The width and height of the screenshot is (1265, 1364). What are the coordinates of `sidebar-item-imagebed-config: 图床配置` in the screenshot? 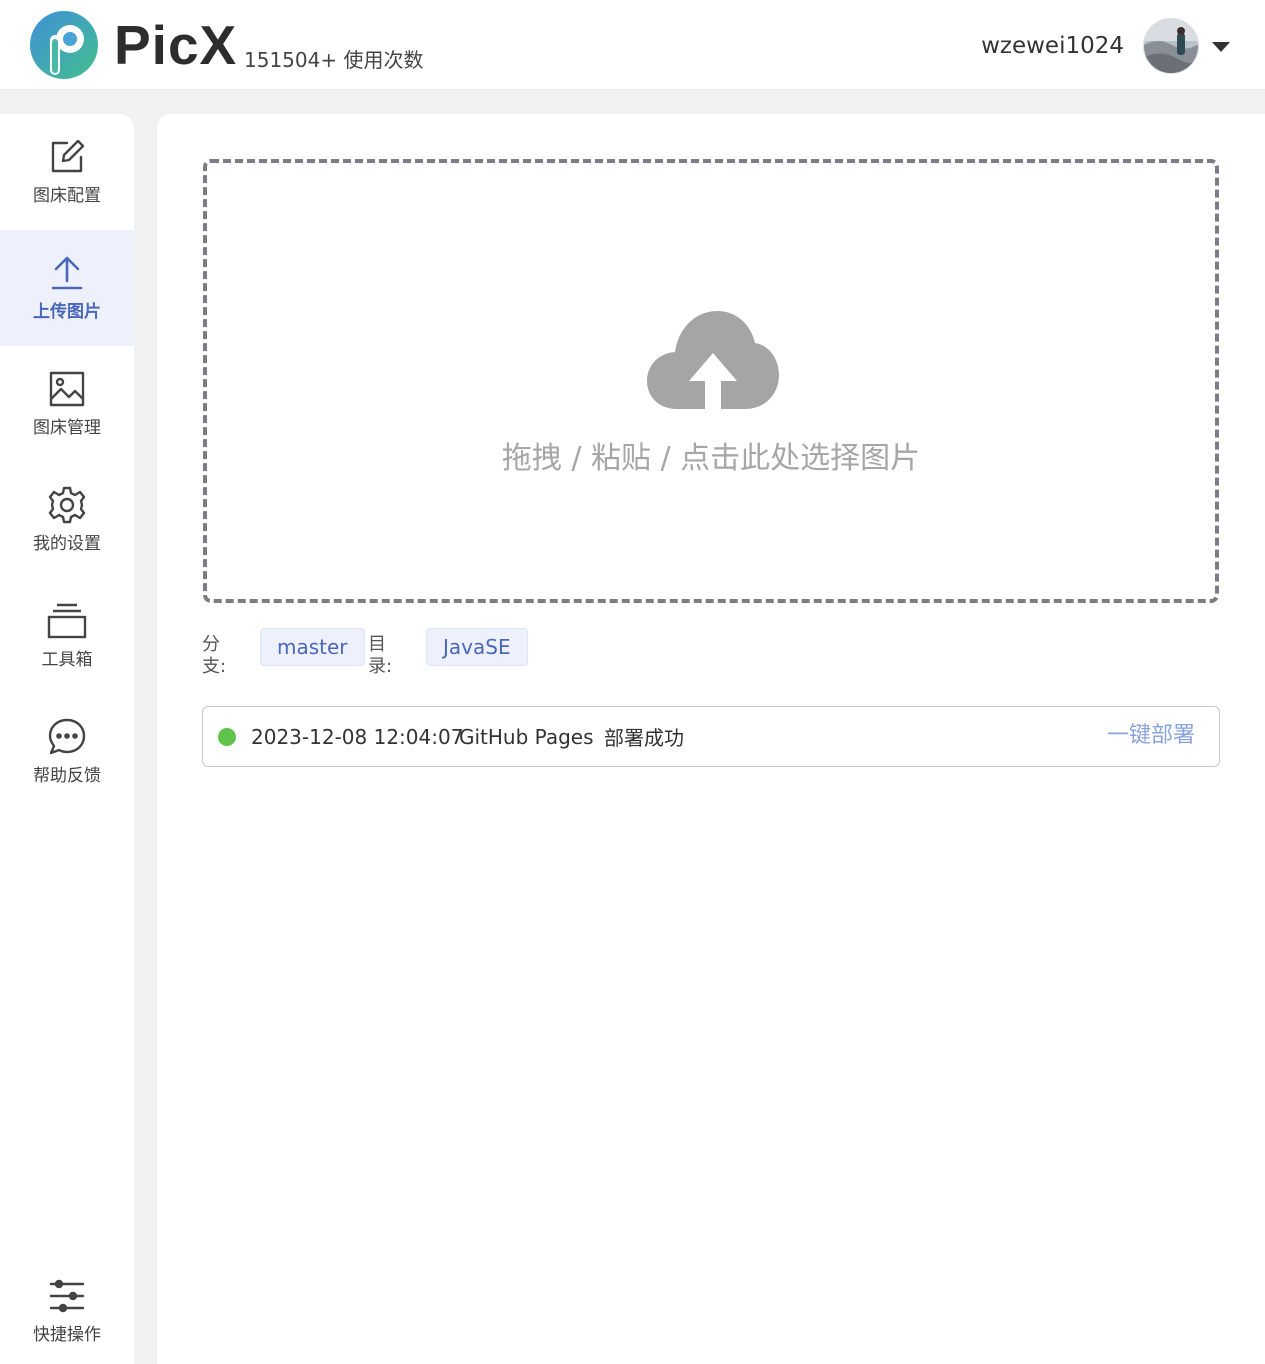 It's located at (67, 172).